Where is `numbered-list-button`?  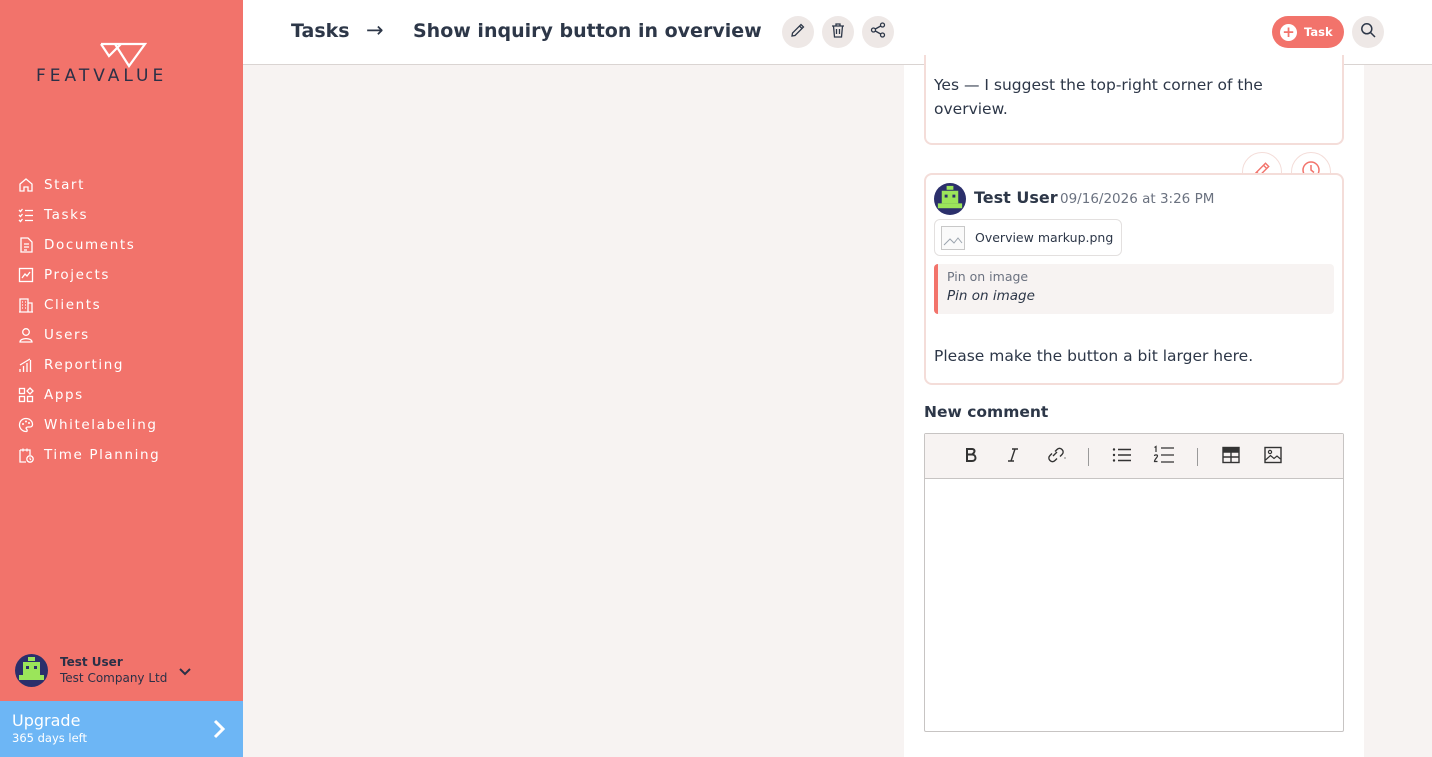 numbered-list-button is located at coordinates (1164, 457).